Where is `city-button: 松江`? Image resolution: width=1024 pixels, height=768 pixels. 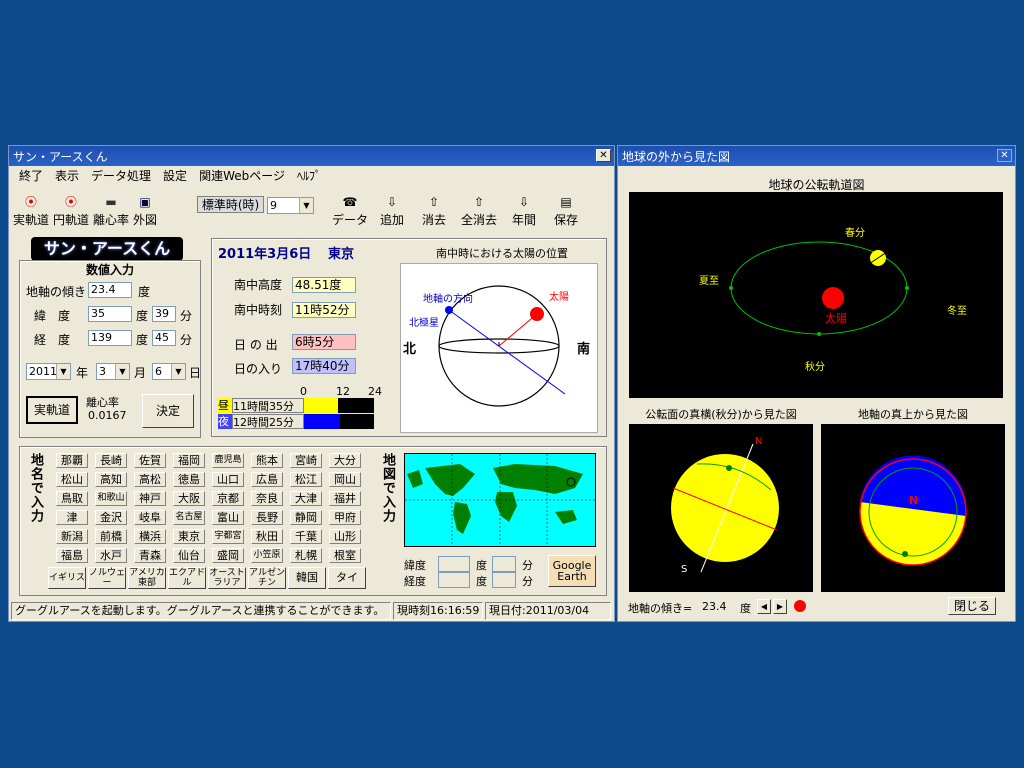
city-button: 松江 is located at coordinates (306, 479).